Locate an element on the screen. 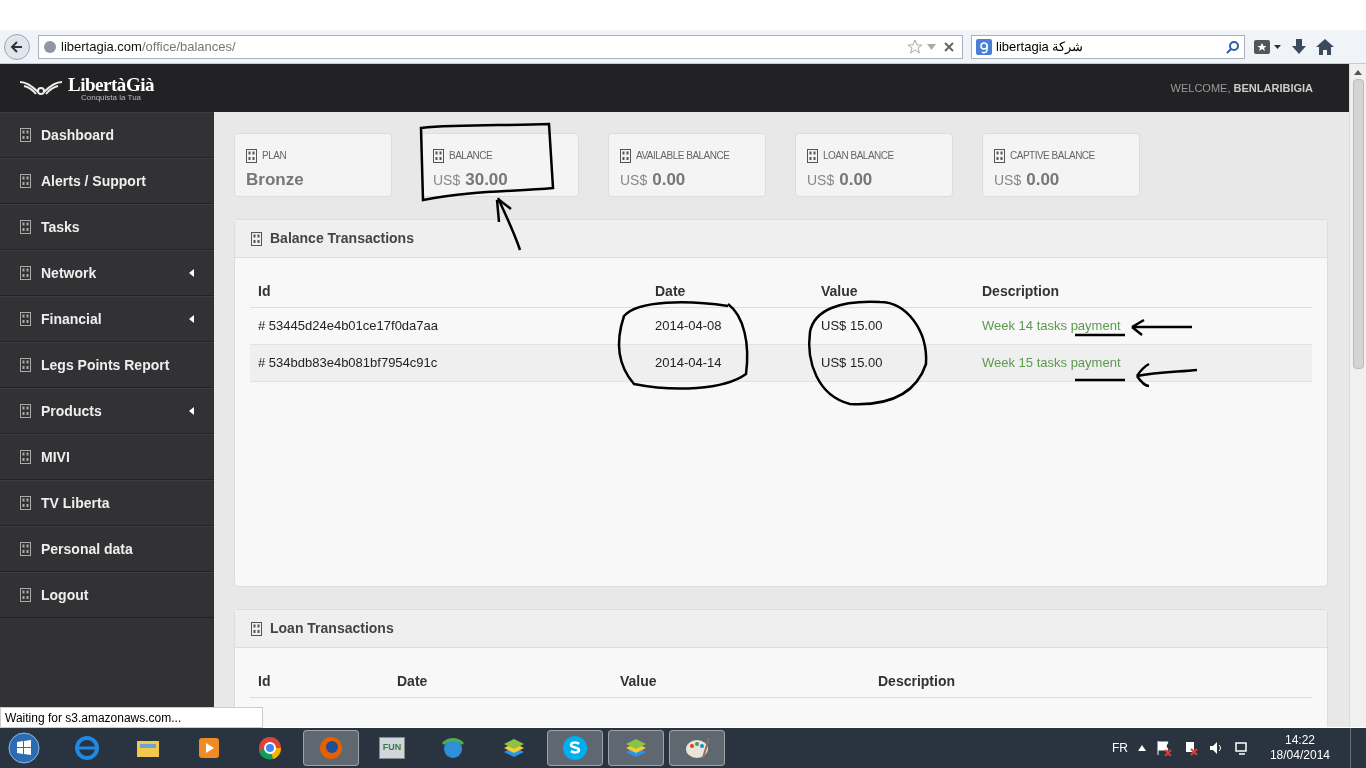 The image size is (1366, 768). language-indicator: FR is located at coordinates (1119, 748).